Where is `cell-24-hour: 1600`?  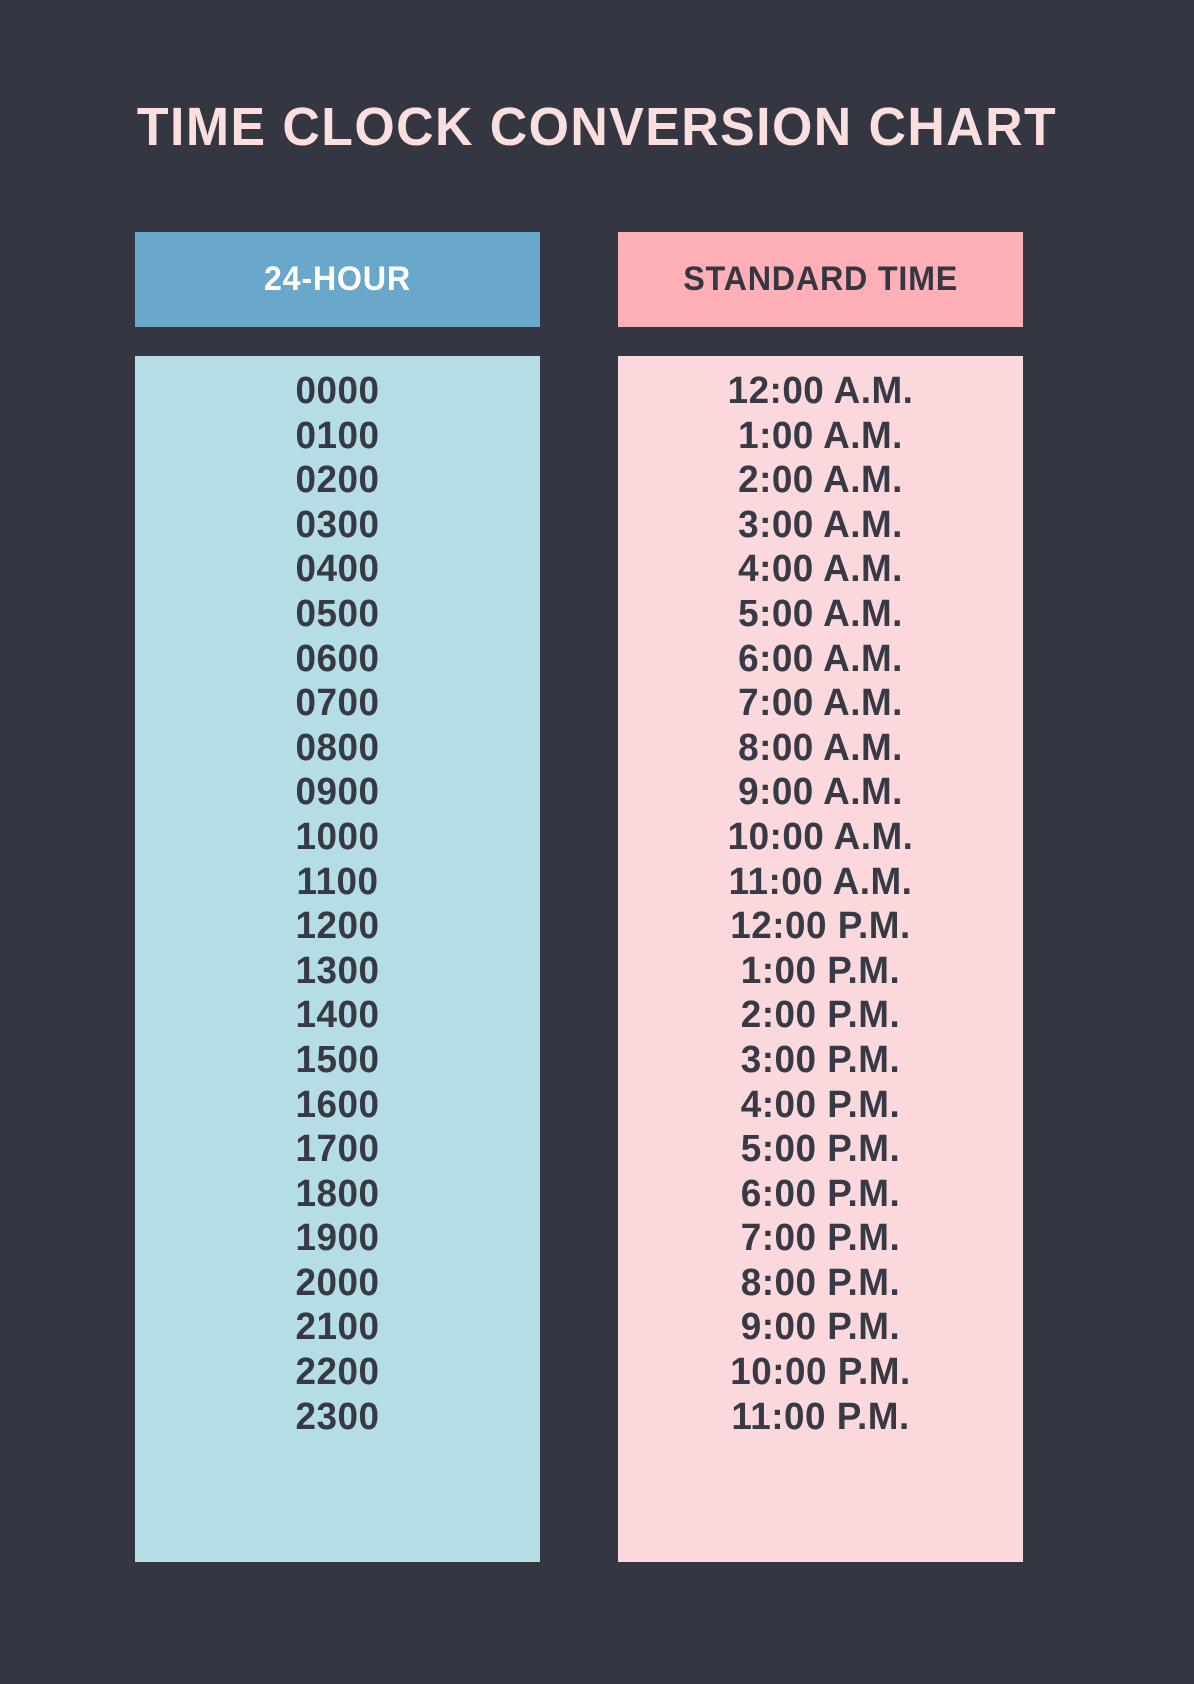 cell-24-hour: 1600 is located at coordinates (337, 1104).